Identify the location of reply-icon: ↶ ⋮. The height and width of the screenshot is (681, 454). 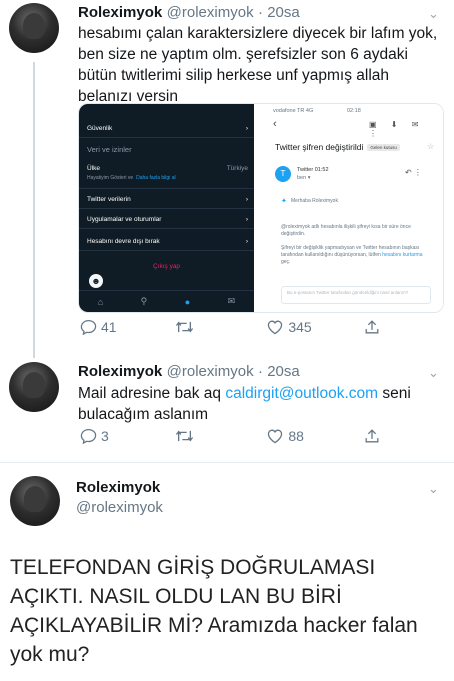
(413, 172).